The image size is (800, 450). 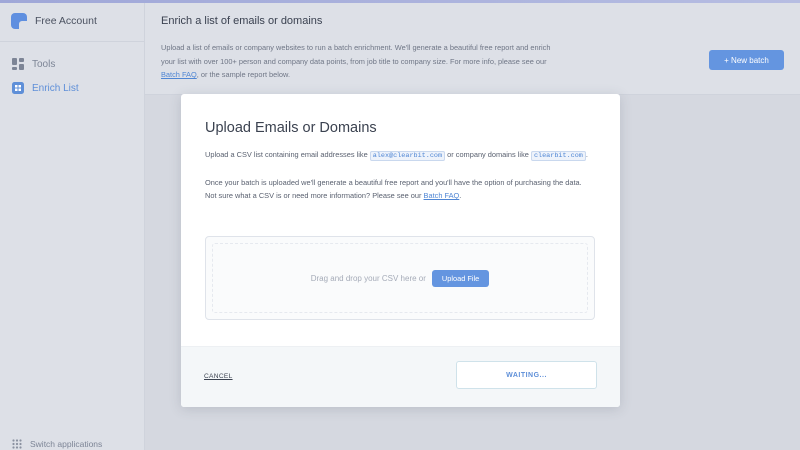 What do you see at coordinates (55, 88) in the screenshot?
I see `sidebar-item-label: Enrich List` at bounding box center [55, 88].